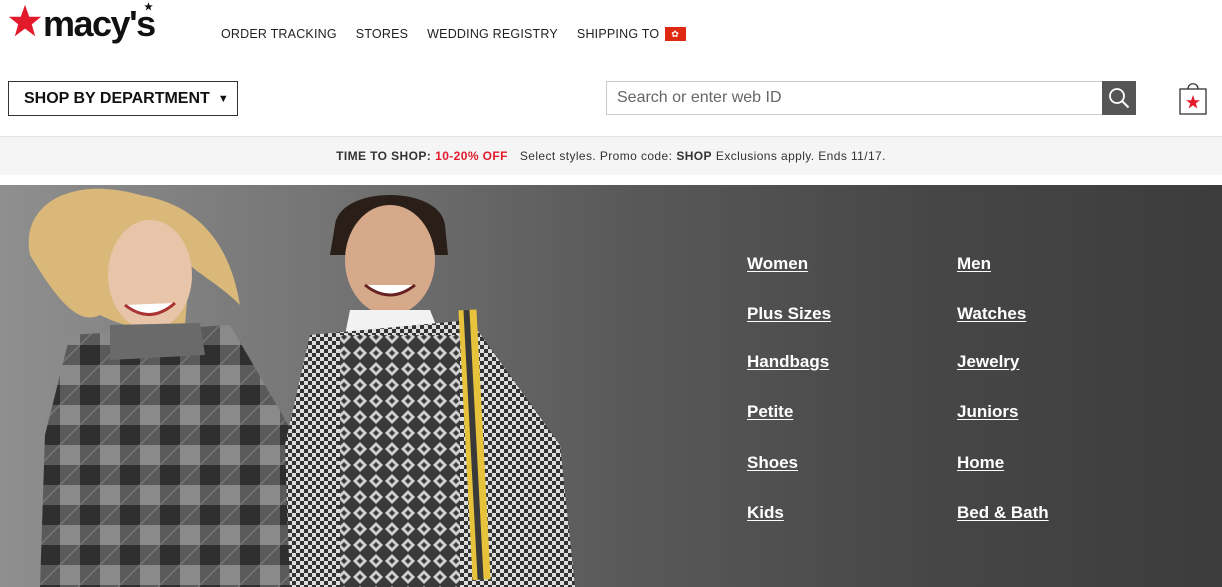 This screenshot has width=1222, height=587. What do you see at coordinates (223, 98) in the screenshot?
I see `caret-down-icon: ▼` at bounding box center [223, 98].